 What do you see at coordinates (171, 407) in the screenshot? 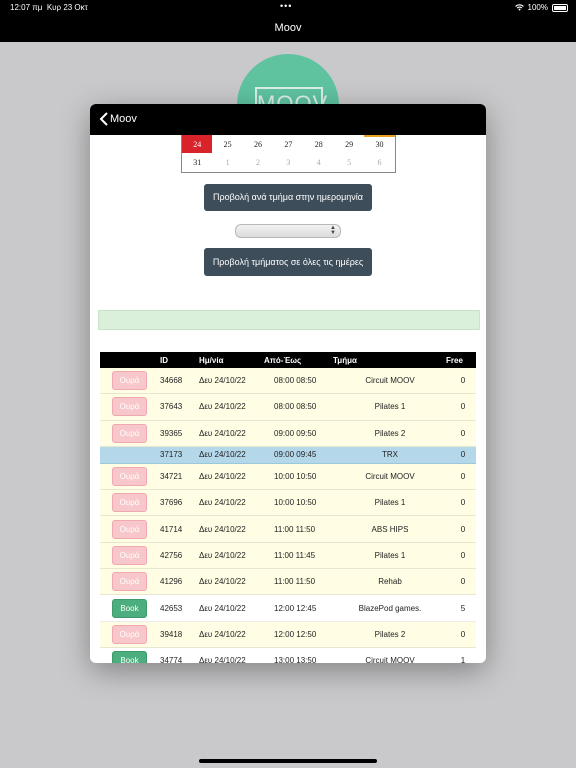
I see `cell-id: 37643` at bounding box center [171, 407].